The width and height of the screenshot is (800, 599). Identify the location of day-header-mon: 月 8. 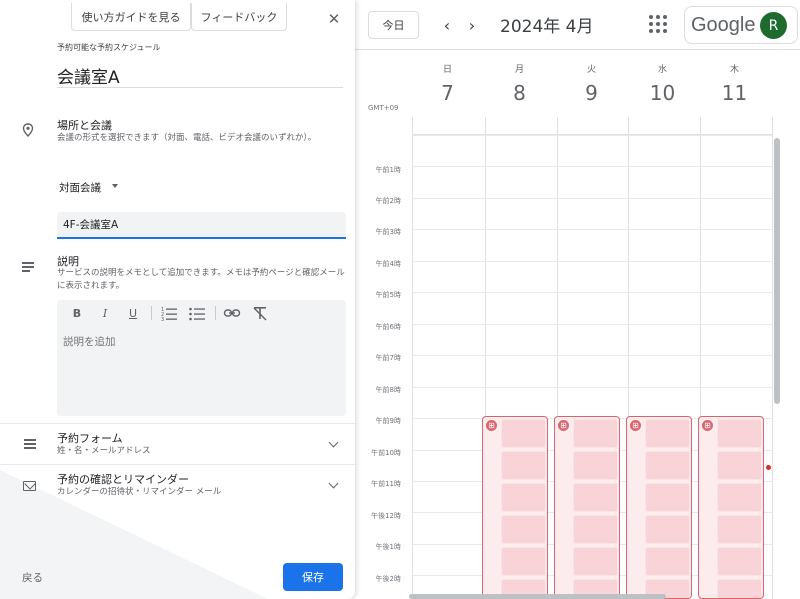
(519, 83).